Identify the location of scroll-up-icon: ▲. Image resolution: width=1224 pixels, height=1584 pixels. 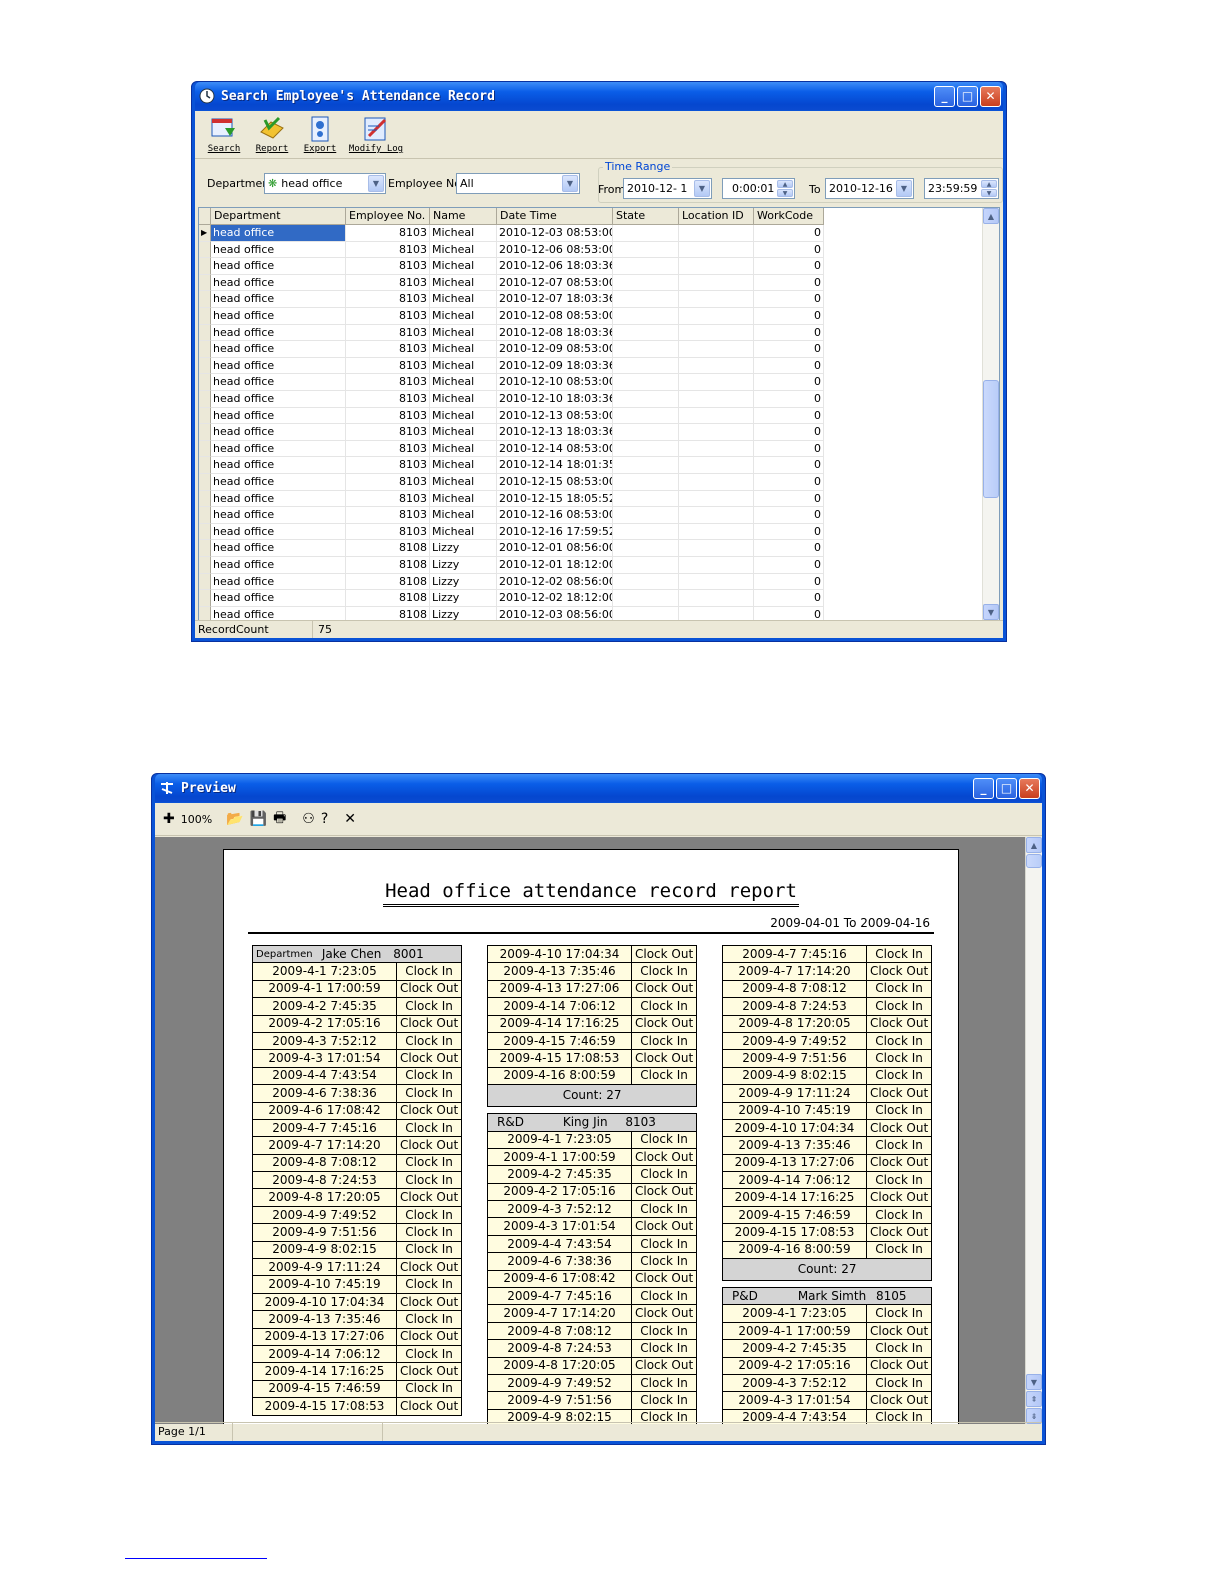
(991, 216).